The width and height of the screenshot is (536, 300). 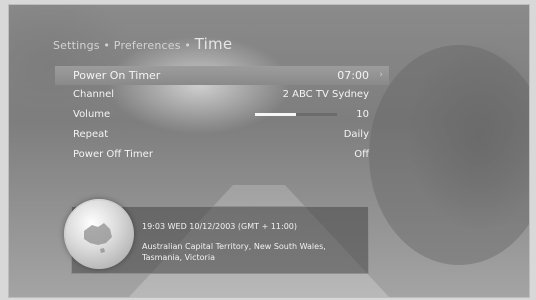 What do you see at coordinates (356, 134) in the screenshot?
I see `menu-item-value: Daily` at bounding box center [356, 134].